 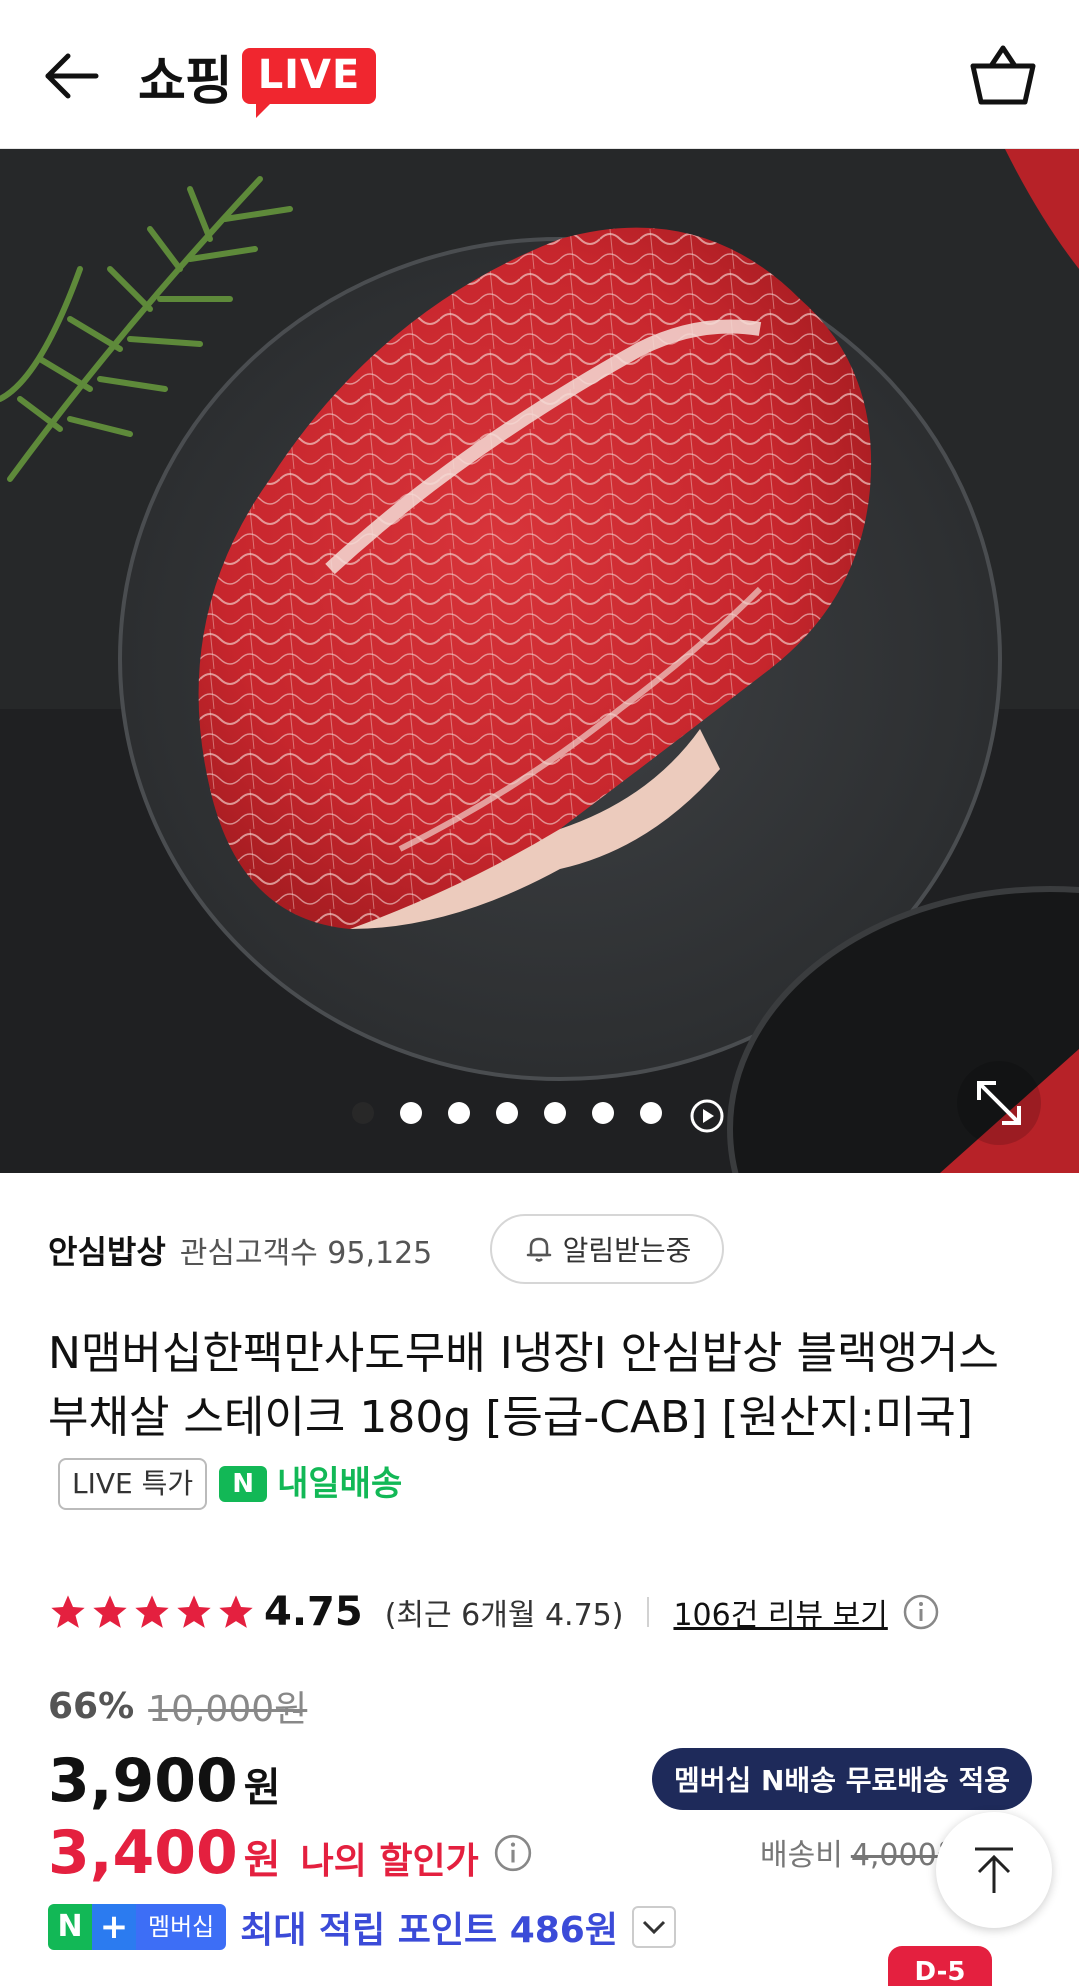 What do you see at coordinates (70, 1927) in the screenshot?
I see `naver-n-icon: N` at bounding box center [70, 1927].